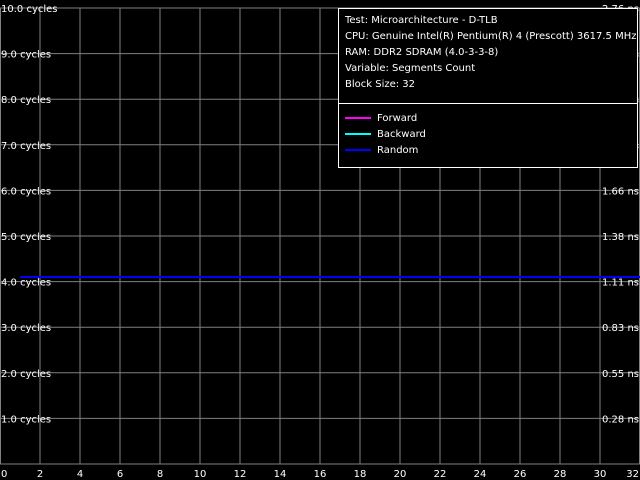 Image resolution: width=640 pixels, height=480 pixels. Describe the element at coordinates (26, 55) in the screenshot. I see `y-left-tick-label: 9.0 cycles` at that location.